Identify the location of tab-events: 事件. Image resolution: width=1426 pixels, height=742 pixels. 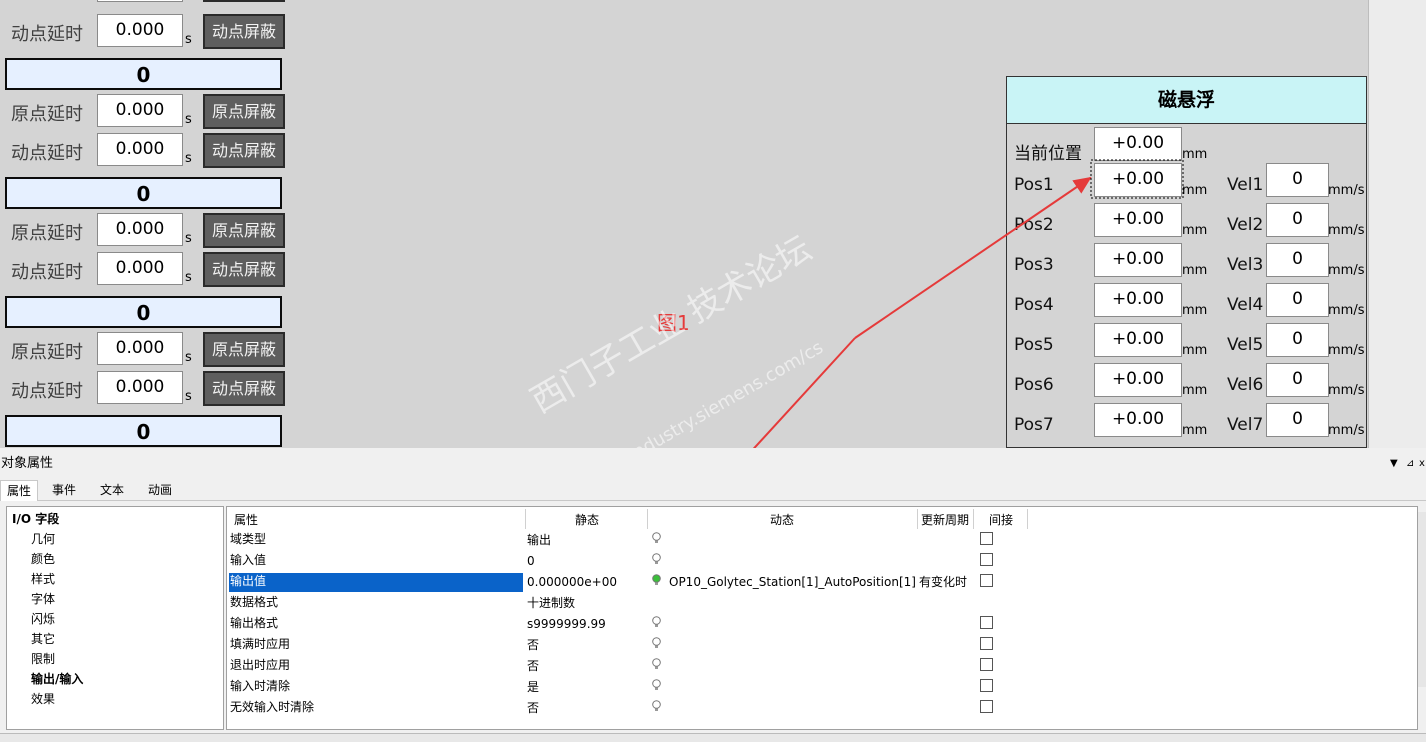
(64, 490).